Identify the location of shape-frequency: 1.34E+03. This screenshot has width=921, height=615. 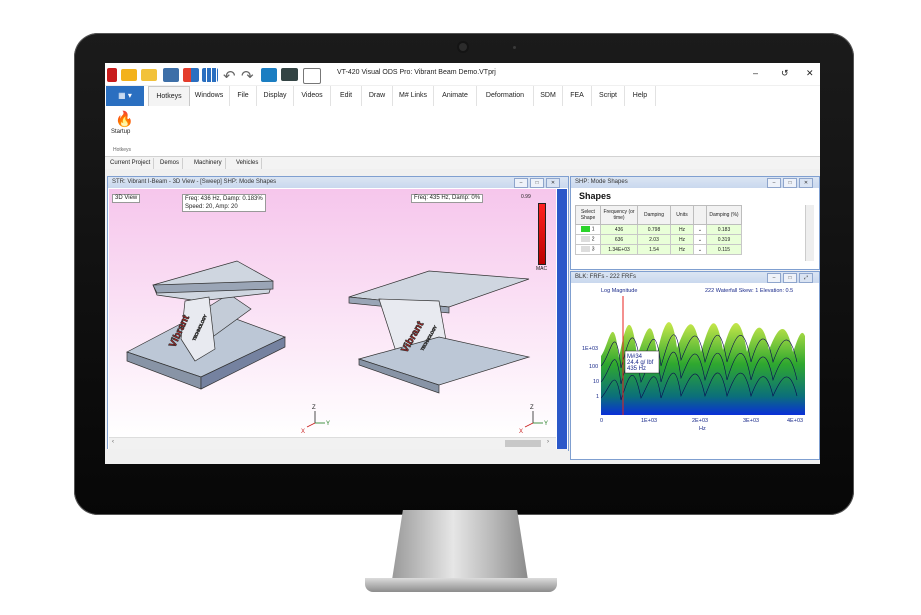
(619, 249).